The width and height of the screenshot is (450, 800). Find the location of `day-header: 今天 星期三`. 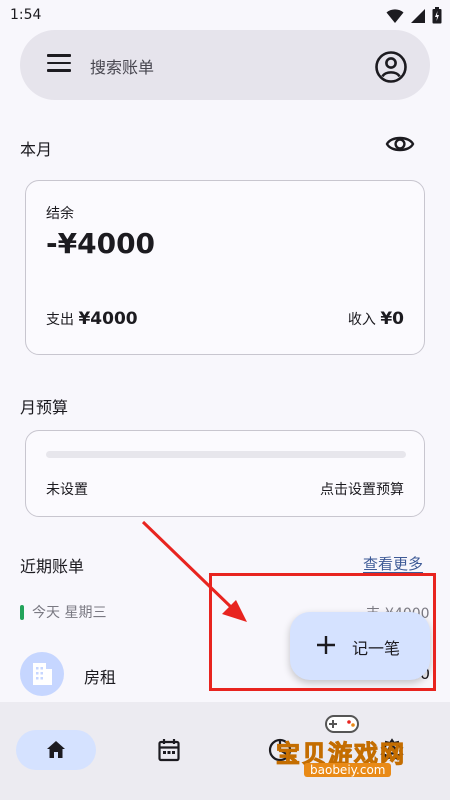

day-header: 今天 星期三 is located at coordinates (63, 612).